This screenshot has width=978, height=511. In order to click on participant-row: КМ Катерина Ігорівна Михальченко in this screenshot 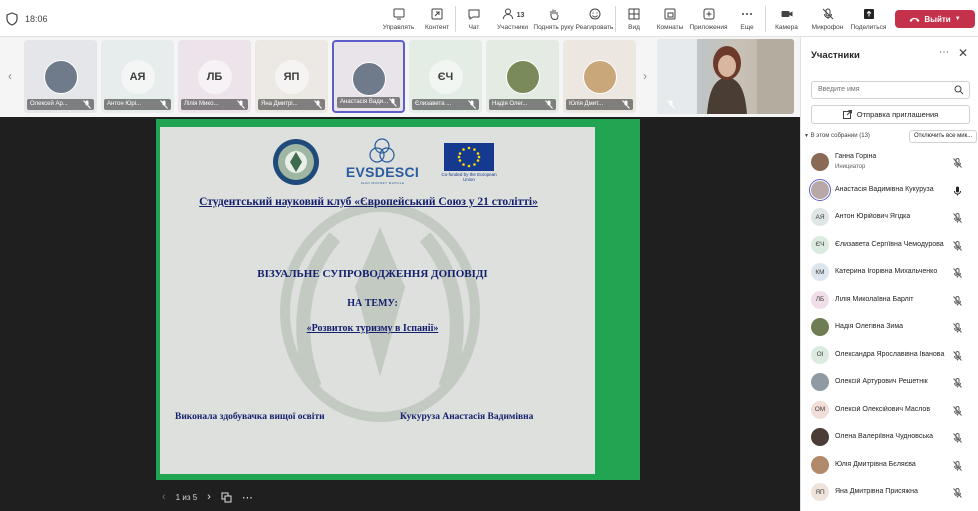, I will do `click(889, 273)`.